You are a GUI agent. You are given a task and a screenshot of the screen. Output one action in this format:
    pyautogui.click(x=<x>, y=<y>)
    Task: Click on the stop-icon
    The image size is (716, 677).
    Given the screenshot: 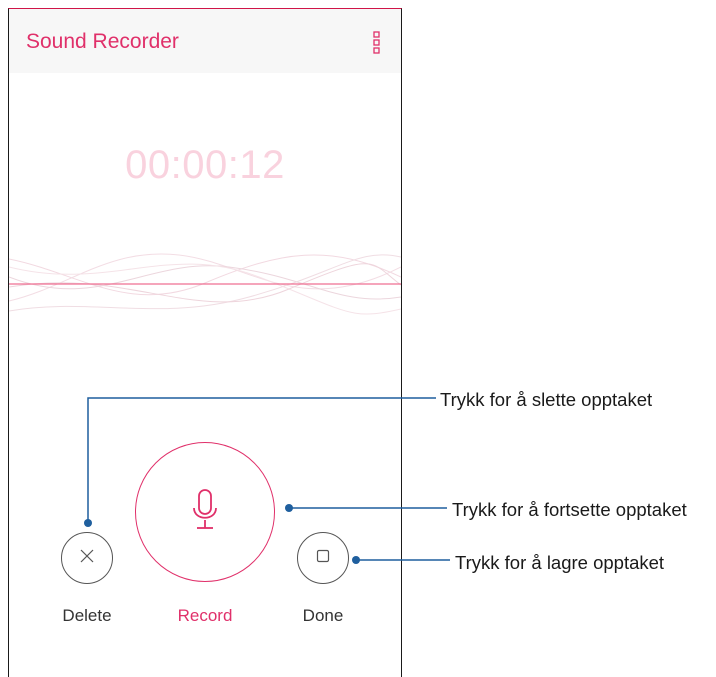 What is the action you would take?
    pyautogui.click(x=323, y=558)
    